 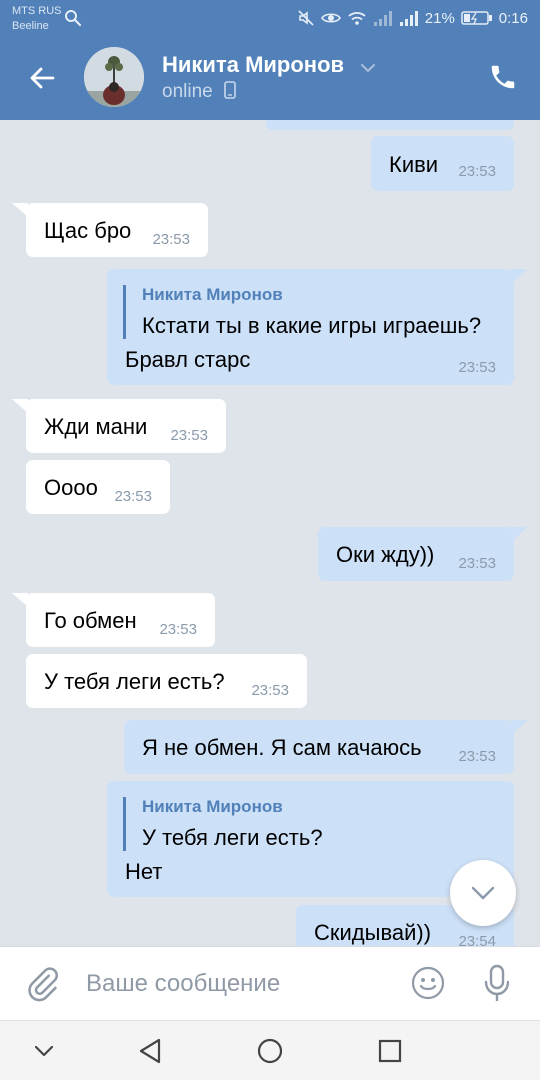 I want to click on message-text: Го обмен, so click(x=90, y=620).